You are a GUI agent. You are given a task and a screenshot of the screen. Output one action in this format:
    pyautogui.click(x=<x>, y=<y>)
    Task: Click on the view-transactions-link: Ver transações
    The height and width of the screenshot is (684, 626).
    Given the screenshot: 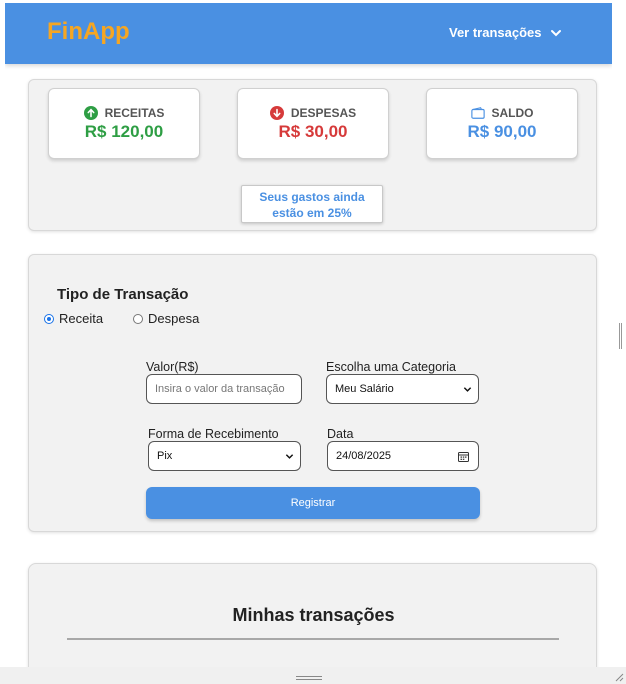 What is the action you would take?
    pyautogui.click(x=505, y=32)
    